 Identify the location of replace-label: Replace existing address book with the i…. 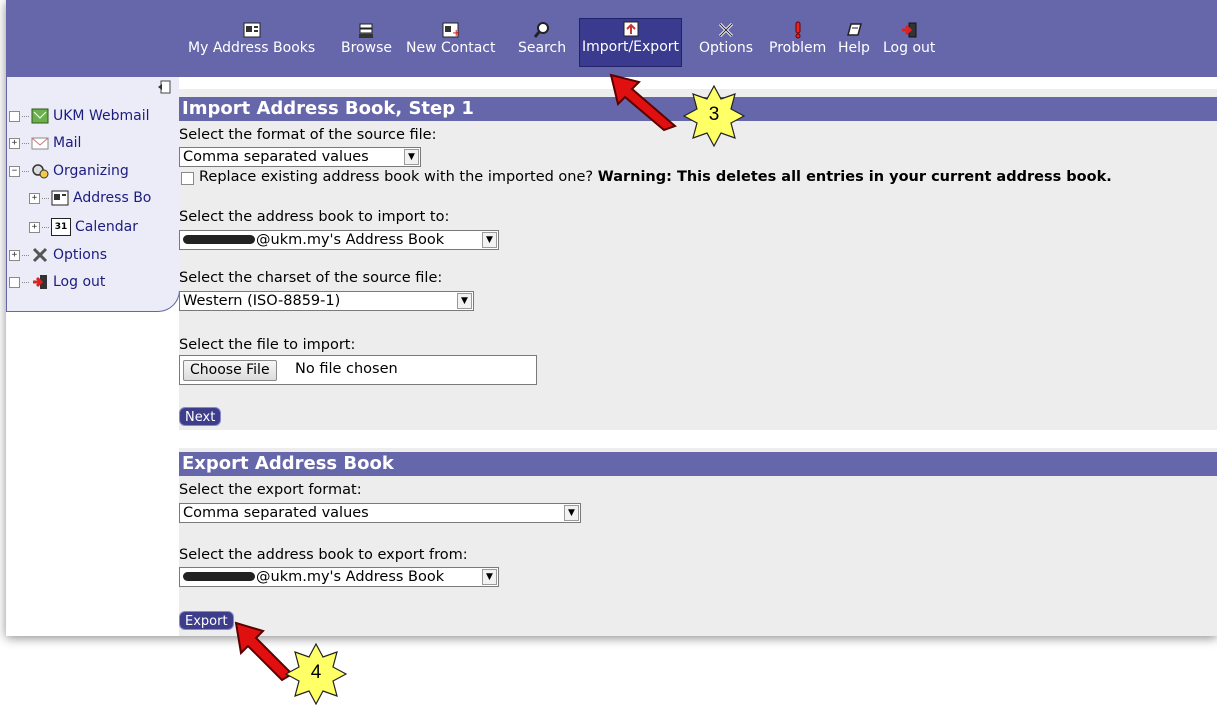
(396, 177).